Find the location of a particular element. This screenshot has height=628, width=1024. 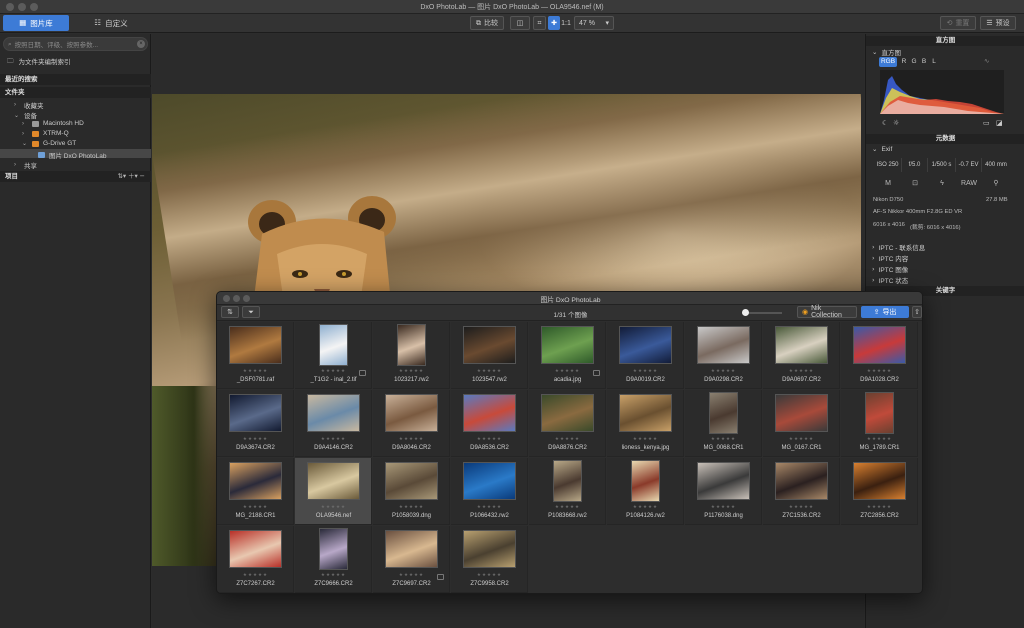

tab-library: ▦ 图片库 is located at coordinates (36, 23).